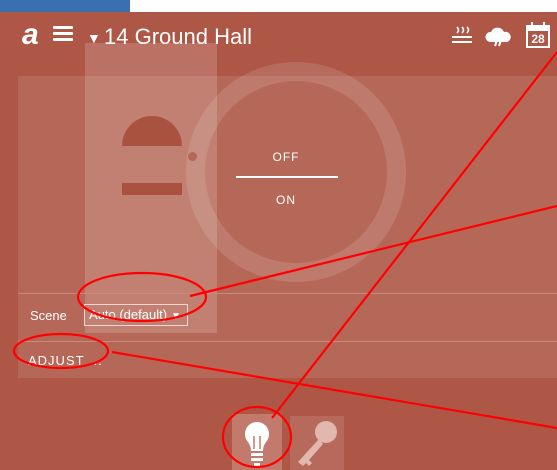 The height and width of the screenshot is (470, 557). What do you see at coordinates (462, 36) in the screenshot?
I see `heat-waves-icon` at bounding box center [462, 36].